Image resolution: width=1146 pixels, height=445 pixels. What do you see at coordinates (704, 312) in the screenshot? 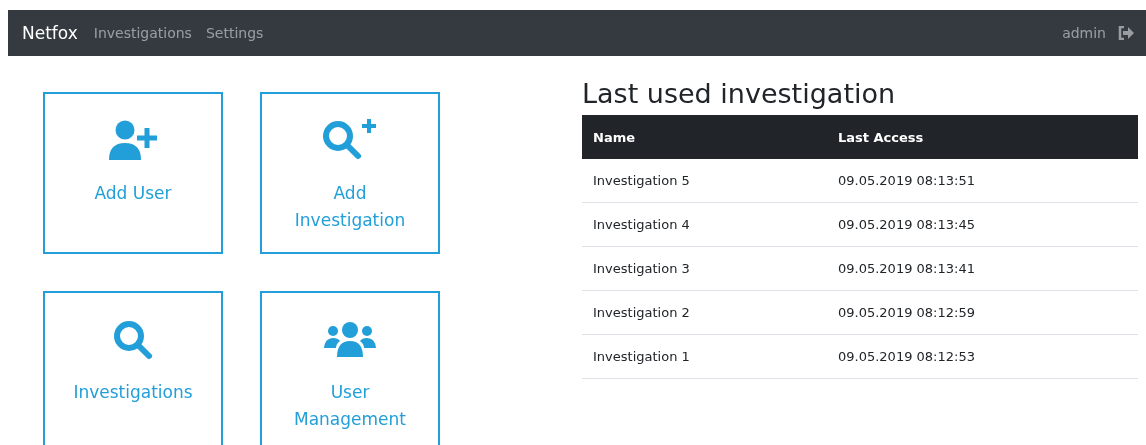
I see `table-cell: Investigation 2` at bounding box center [704, 312].